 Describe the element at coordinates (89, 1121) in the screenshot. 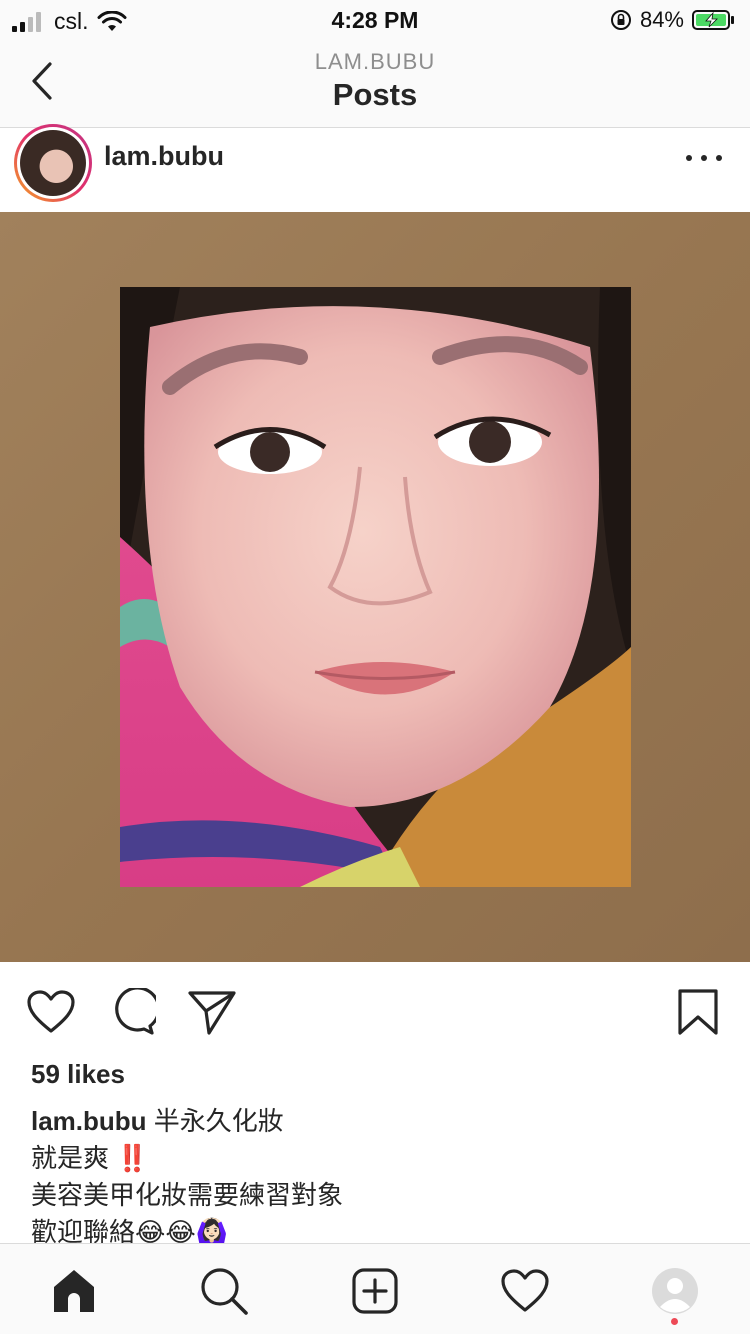

I see `caption-username: lam.bubu` at that location.